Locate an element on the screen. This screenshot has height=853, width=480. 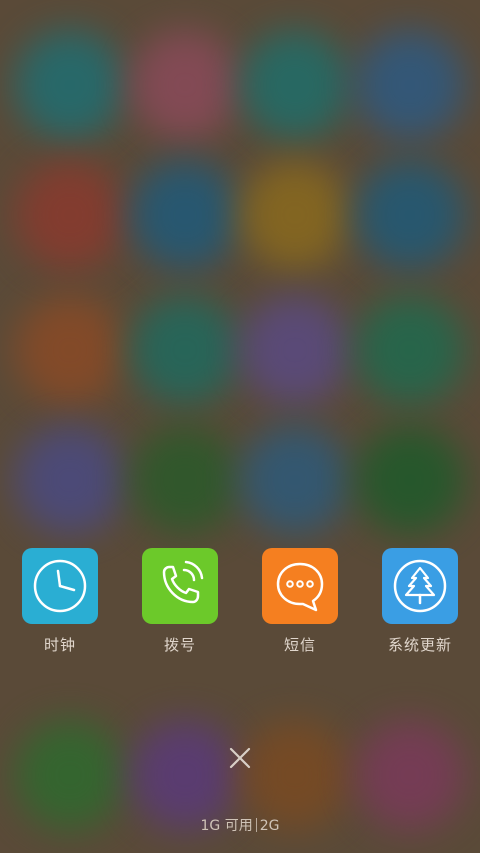
recent-app-dialer: 拨号 is located at coordinates (180, 608).